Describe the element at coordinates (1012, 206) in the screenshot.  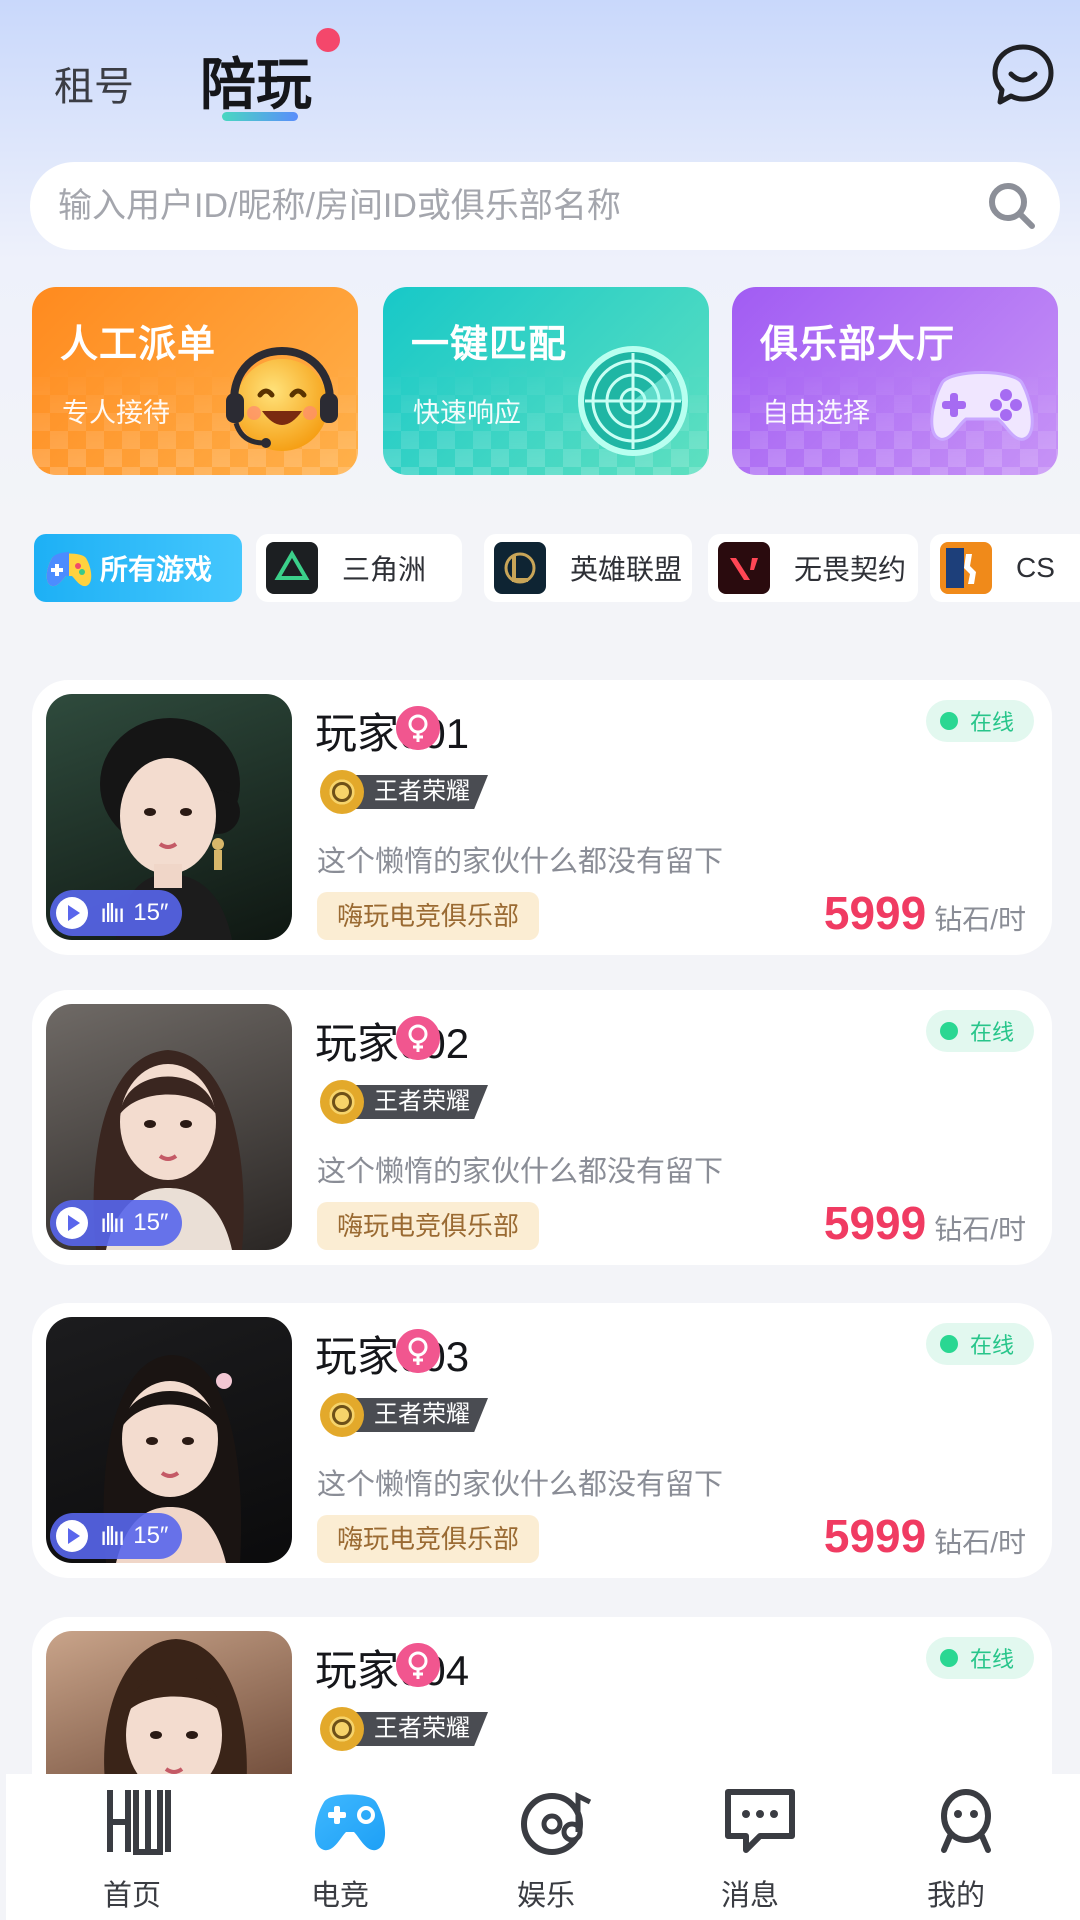
I see `search-icon` at that location.